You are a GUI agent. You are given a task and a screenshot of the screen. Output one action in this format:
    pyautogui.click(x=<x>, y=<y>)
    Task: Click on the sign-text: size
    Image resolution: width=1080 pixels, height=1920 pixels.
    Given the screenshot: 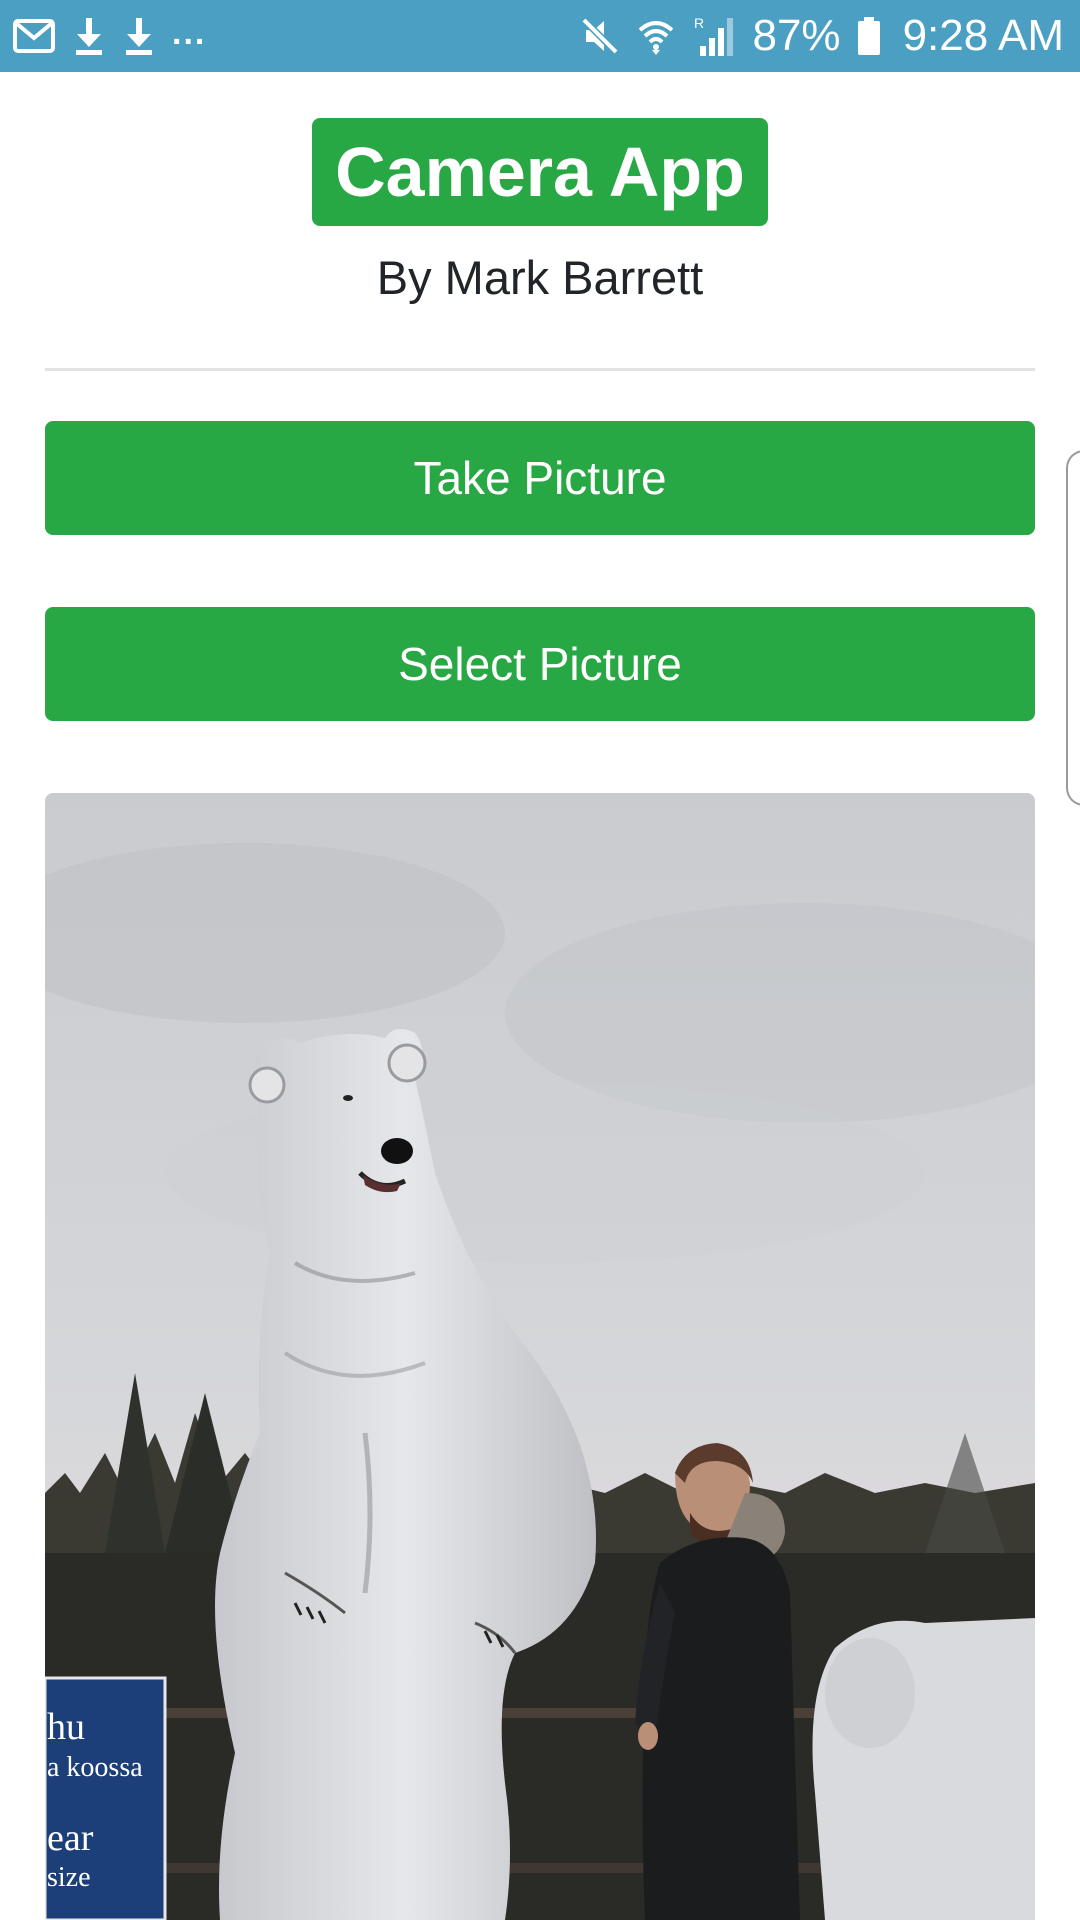 What is the action you would take?
    pyautogui.click(x=69, y=1877)
    